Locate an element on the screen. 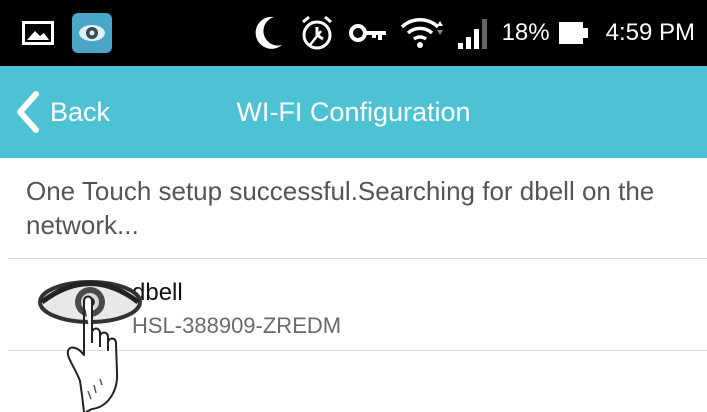  key-icon is located at coordinates (368, 33).